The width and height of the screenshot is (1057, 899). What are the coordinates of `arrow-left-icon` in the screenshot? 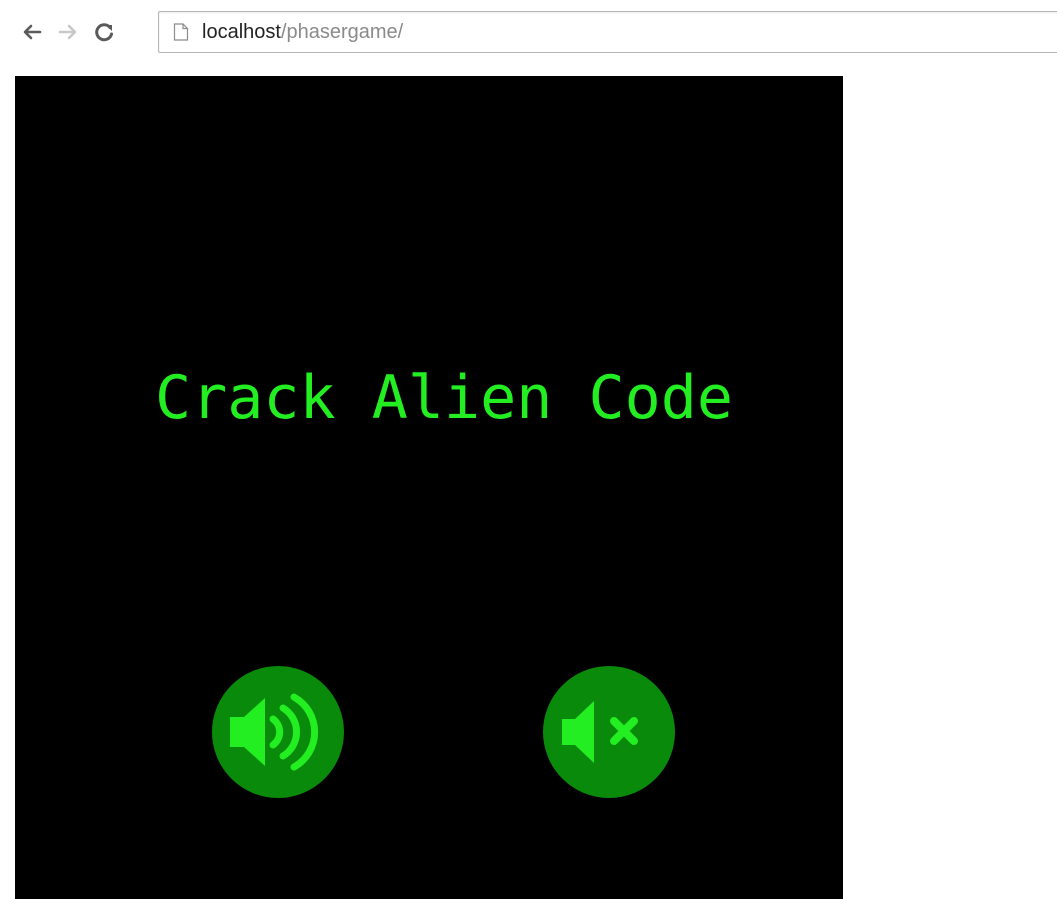 It's located at (32, 32).